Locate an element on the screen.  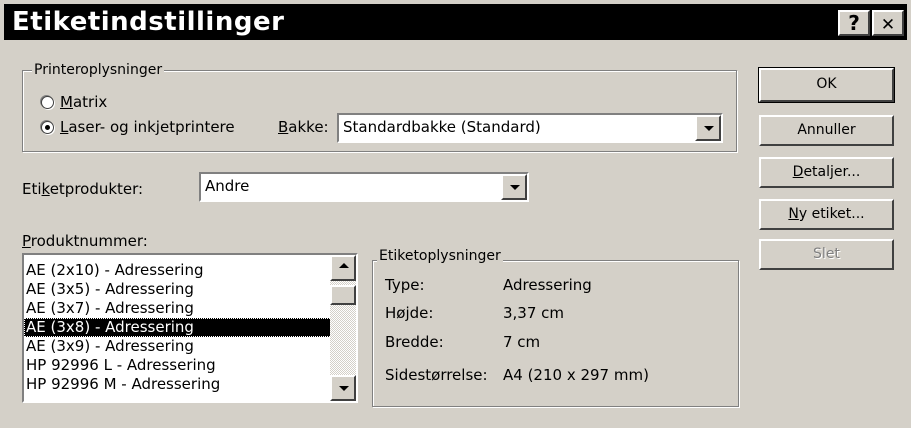
product-number-label: Produktnummer: is located at coordinates (85, 241).